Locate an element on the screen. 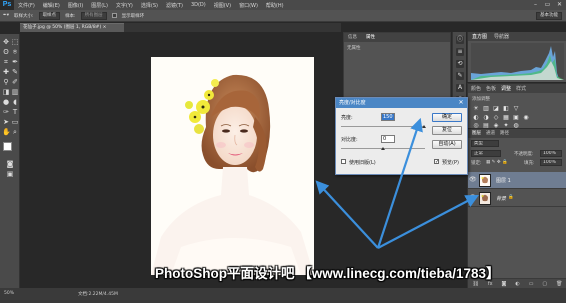 This screenshot has width=566, height=303. close-button: ✕ is located at coordinates (559, 4).